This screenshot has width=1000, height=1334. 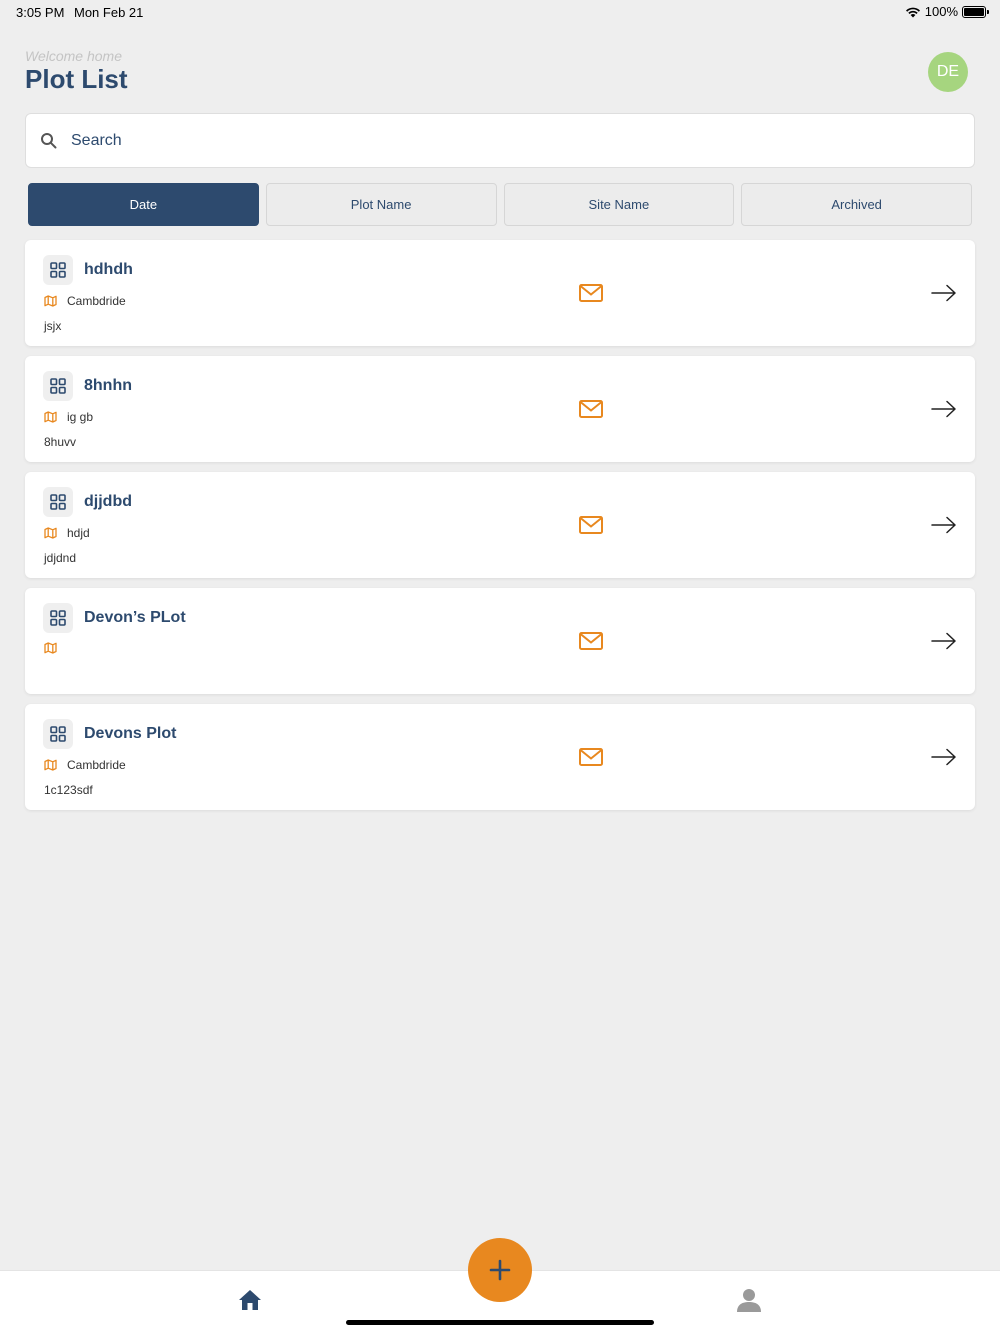 I want to click on plot-card: Devon’s PLot, so click(x=500, y=641).